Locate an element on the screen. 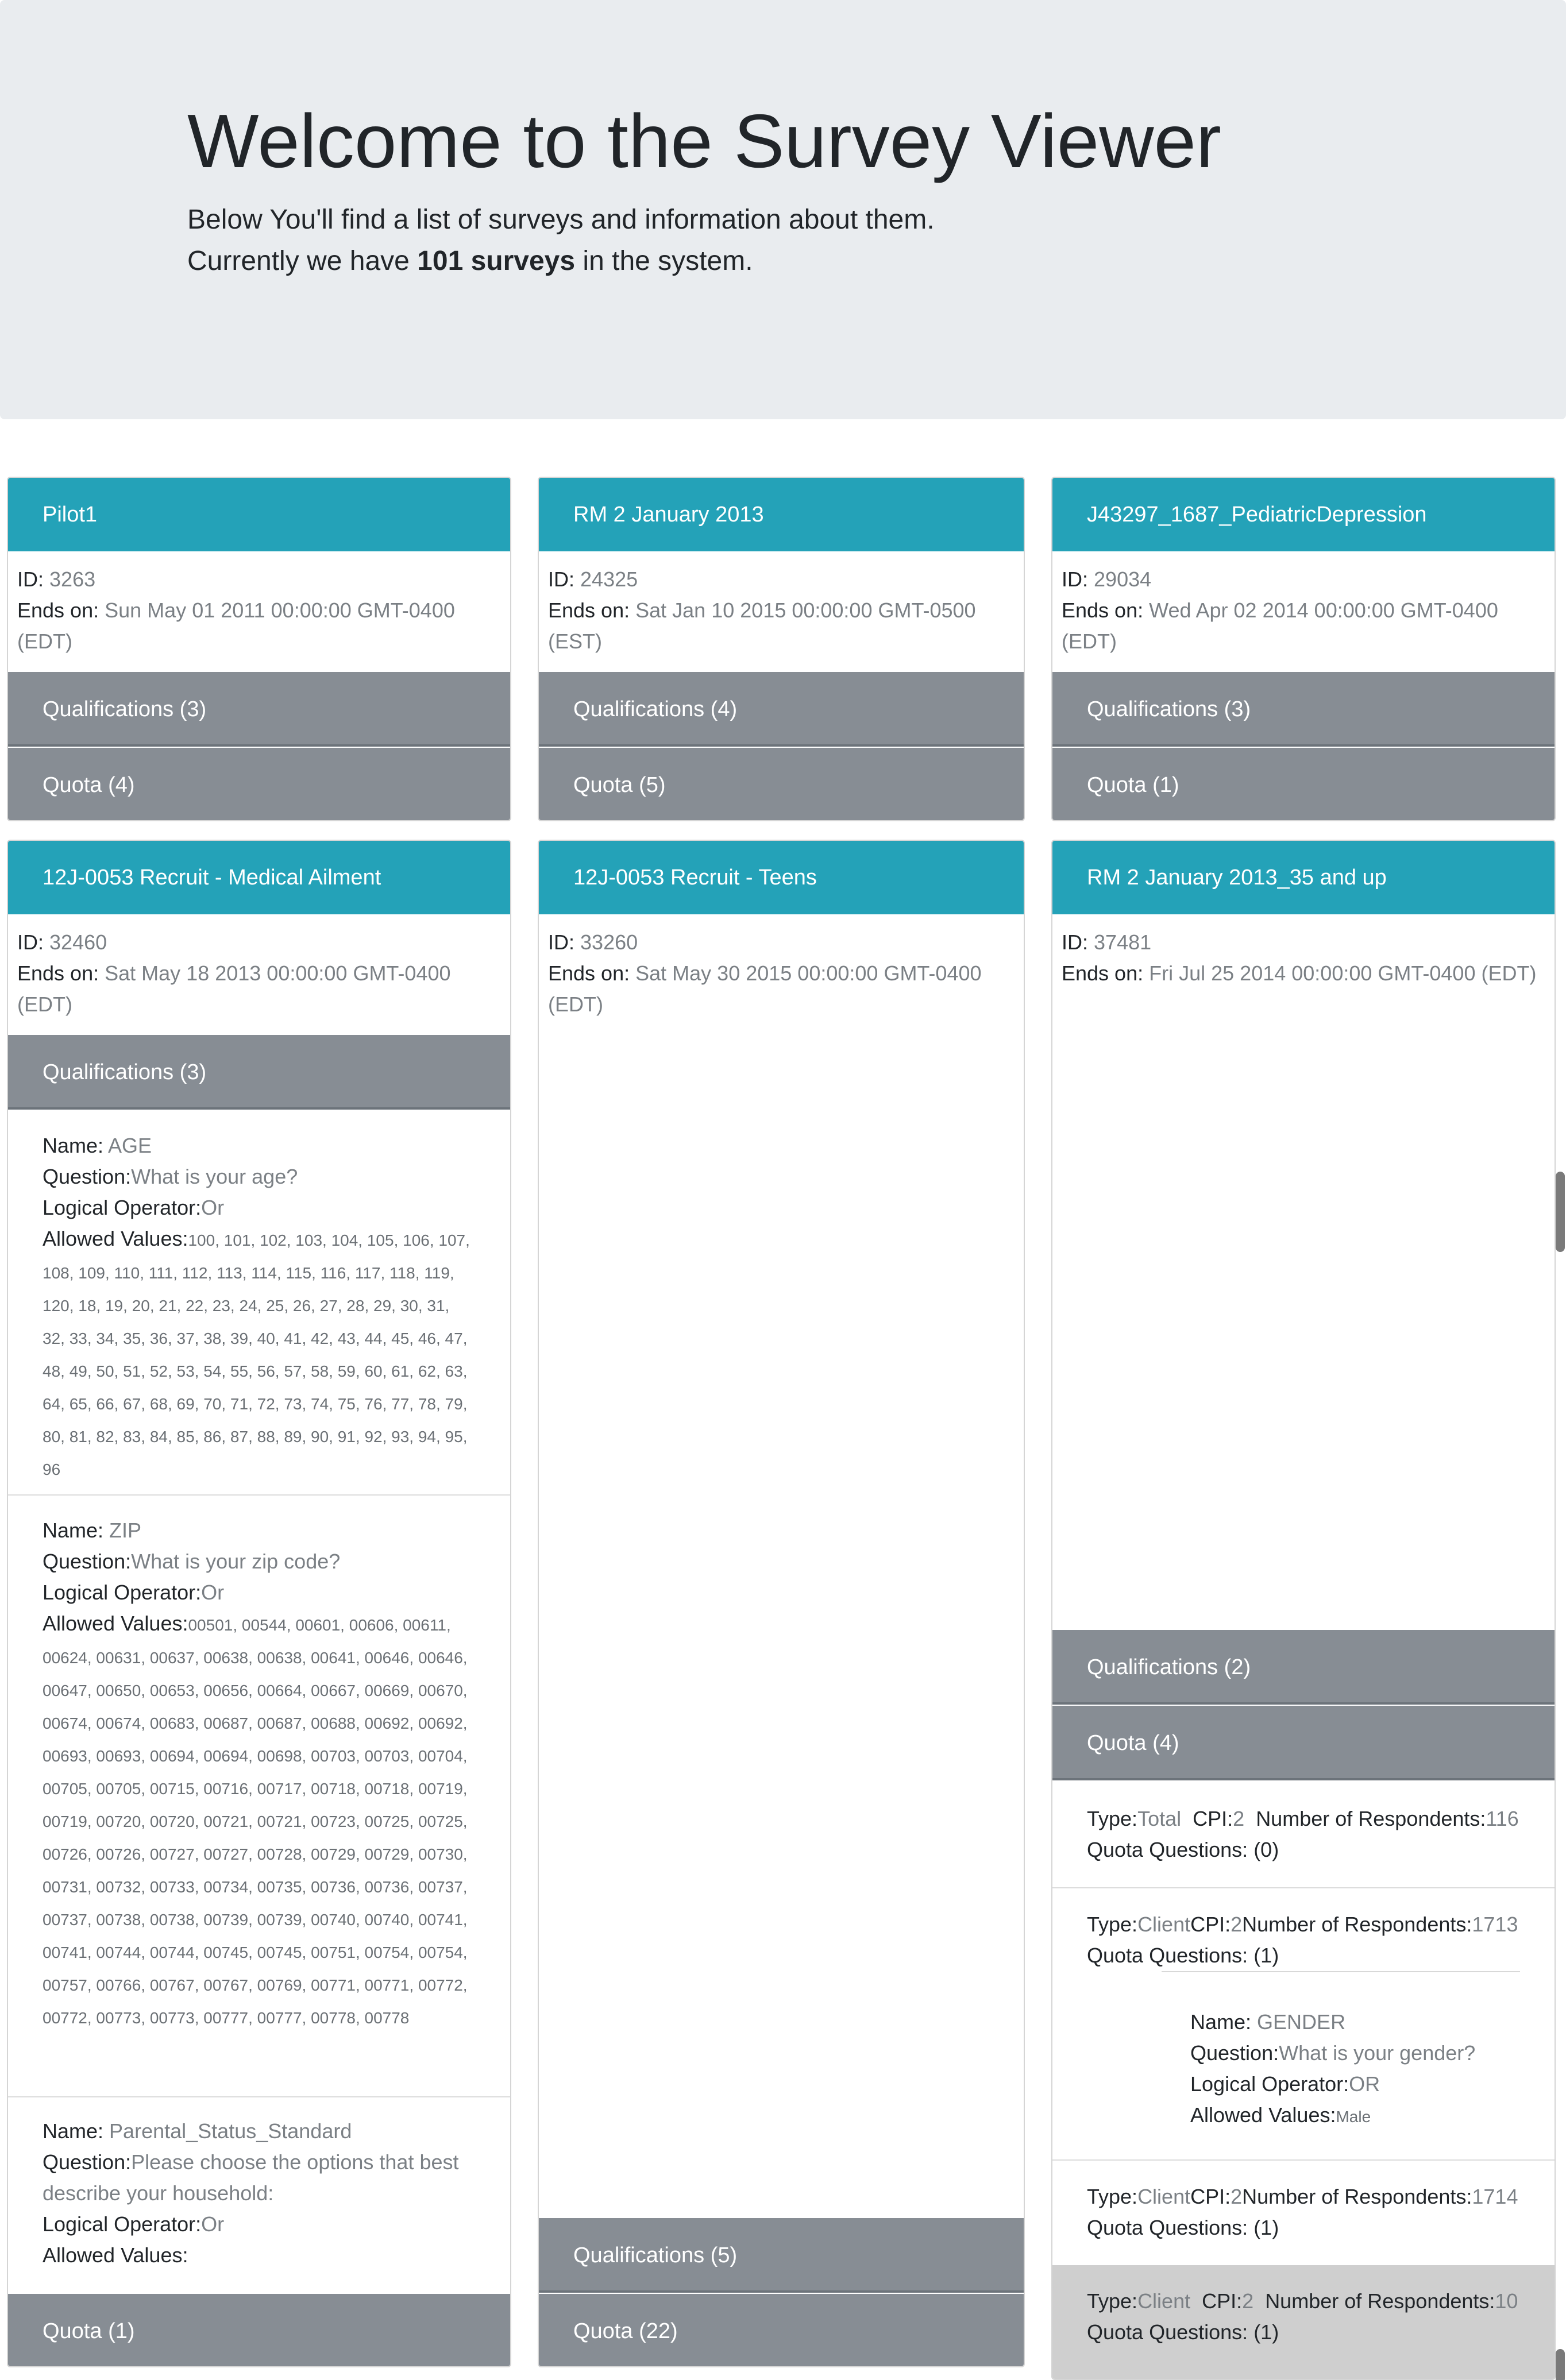 The width and height of the screenshot is (1566, 2380). survey-title: RM 2 January 2013 is located at coordinates (782, 514).